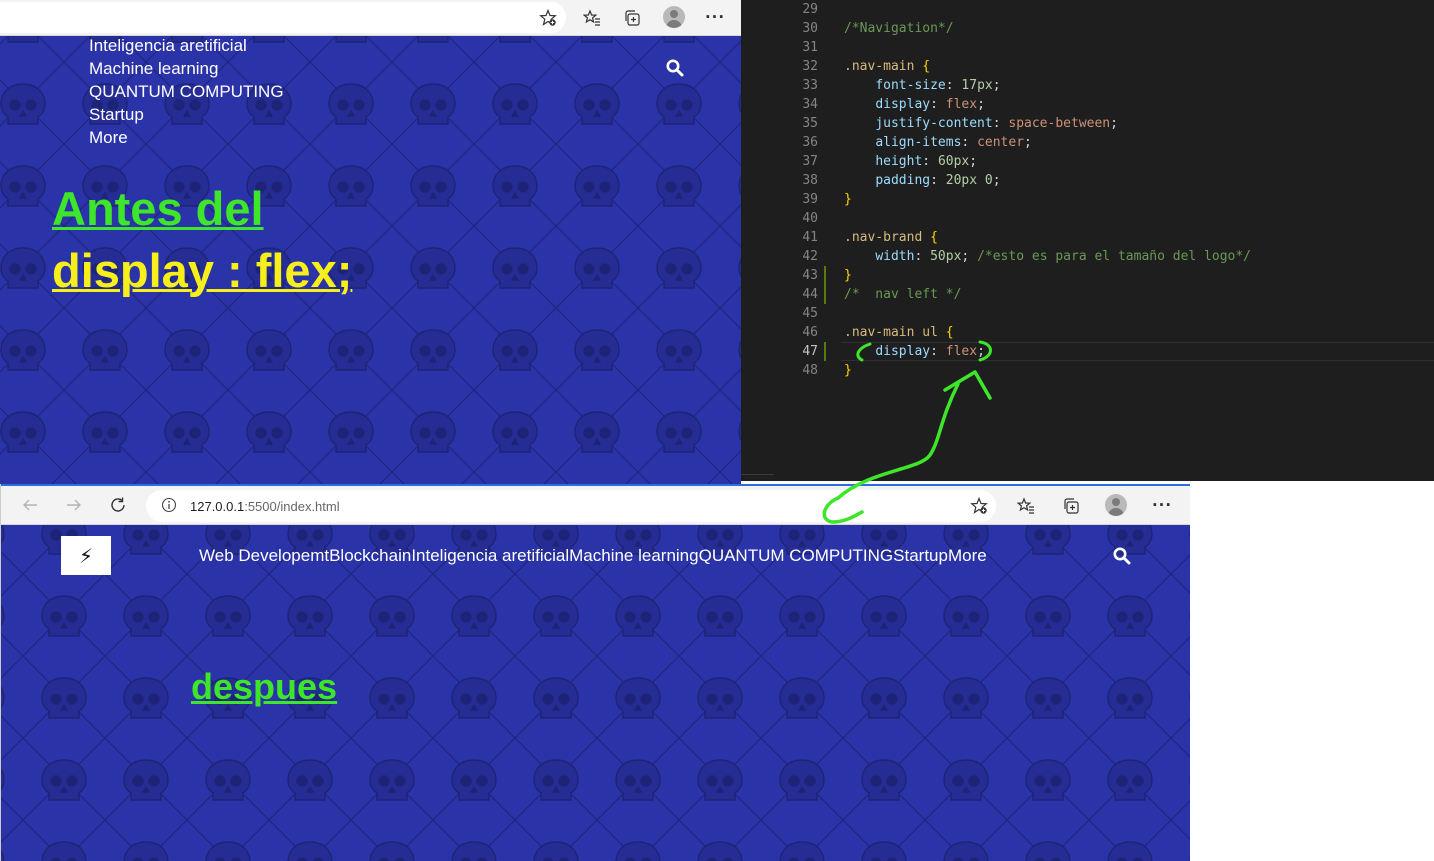 The height and width of the screenshot is (861, 1434). I want to click on url-text: 127.0.0.1:5500/index.html, so click(265, 506).